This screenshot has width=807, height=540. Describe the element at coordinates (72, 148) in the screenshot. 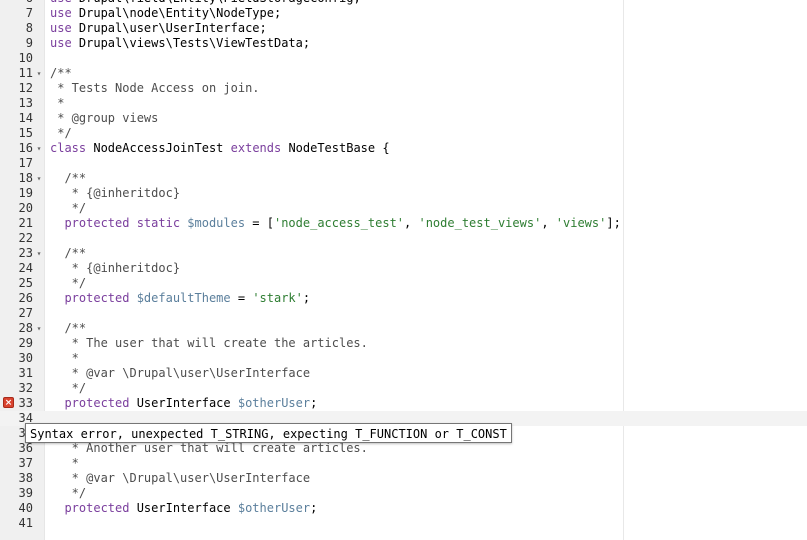

I see `code-token: class` at that location.